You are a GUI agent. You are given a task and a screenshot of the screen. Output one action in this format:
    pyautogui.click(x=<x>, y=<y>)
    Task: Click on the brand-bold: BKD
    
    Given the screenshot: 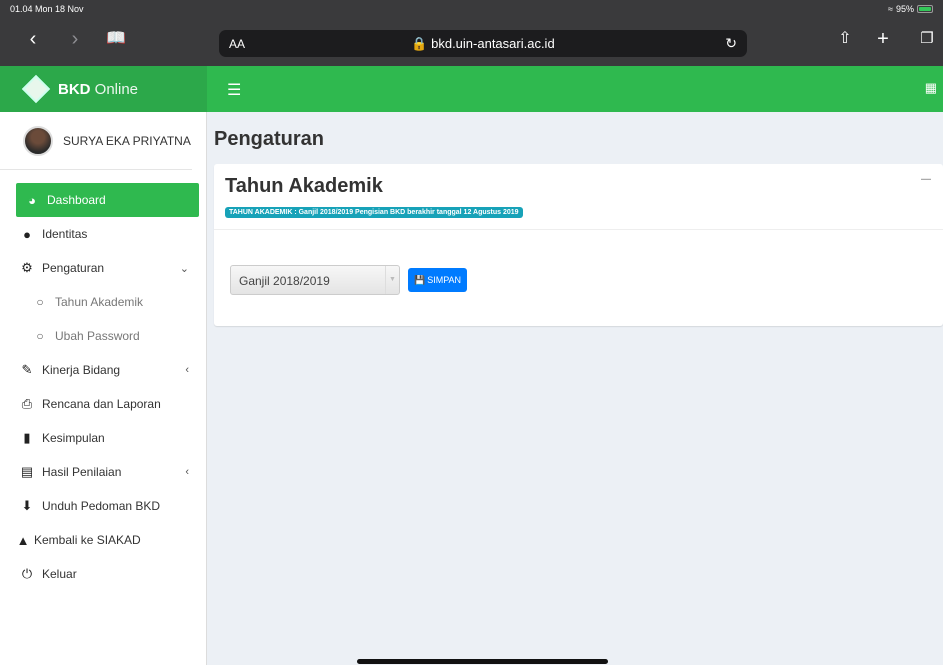 What is the action you would take?
    pyautogui.click(x=74, y=89)
    